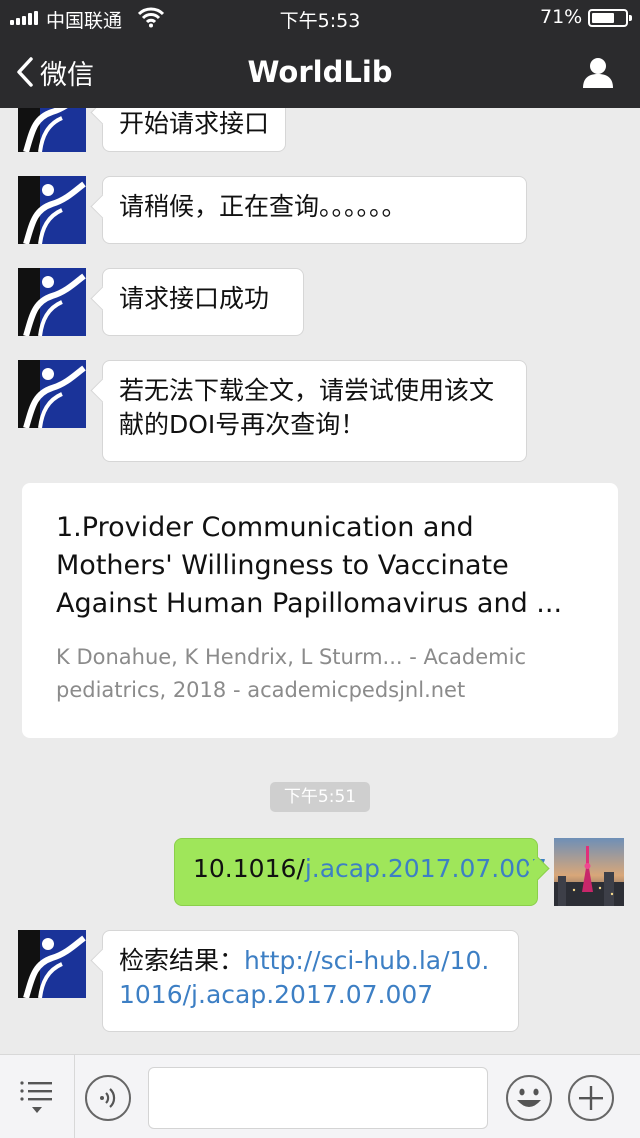  Describe the element at coordinates (25, 72) in the screenshot. I see `chevron-left-icon` at that location.